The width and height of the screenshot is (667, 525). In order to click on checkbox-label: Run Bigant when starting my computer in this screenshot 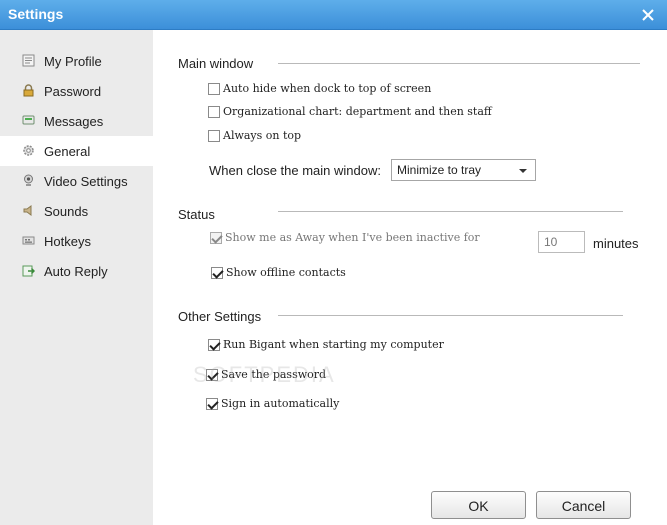, I will do `click(333, 344)`.